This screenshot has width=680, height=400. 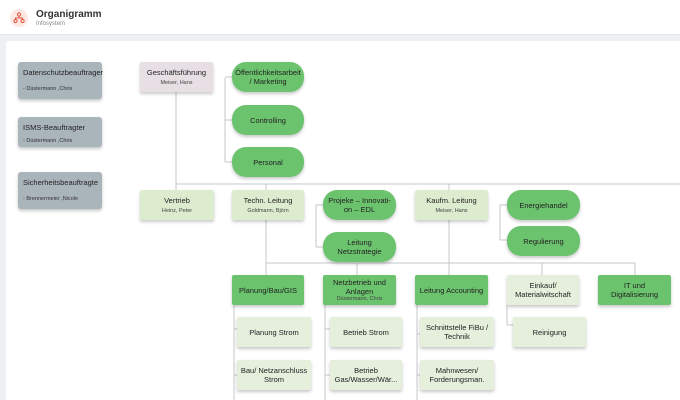 I want to click on node-title: Schnittstelle FiBu / Technik, so click(x=457, y=332).